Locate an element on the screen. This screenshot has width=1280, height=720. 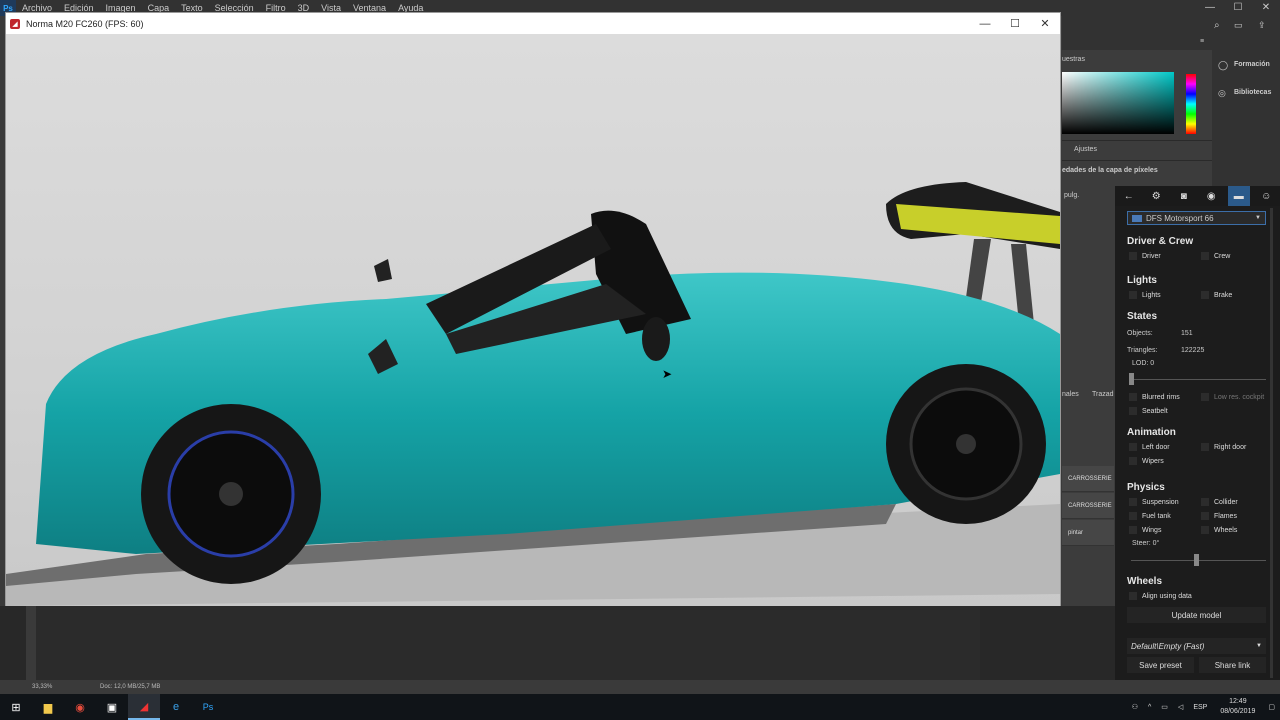
lights-checkbox: Lights is located at coordinates (1145, 295).